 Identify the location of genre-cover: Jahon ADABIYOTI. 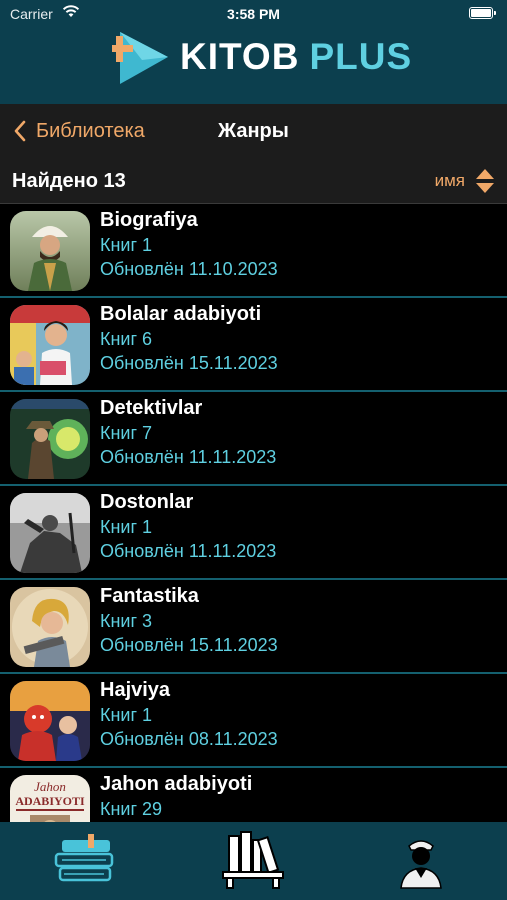
(50, 798).